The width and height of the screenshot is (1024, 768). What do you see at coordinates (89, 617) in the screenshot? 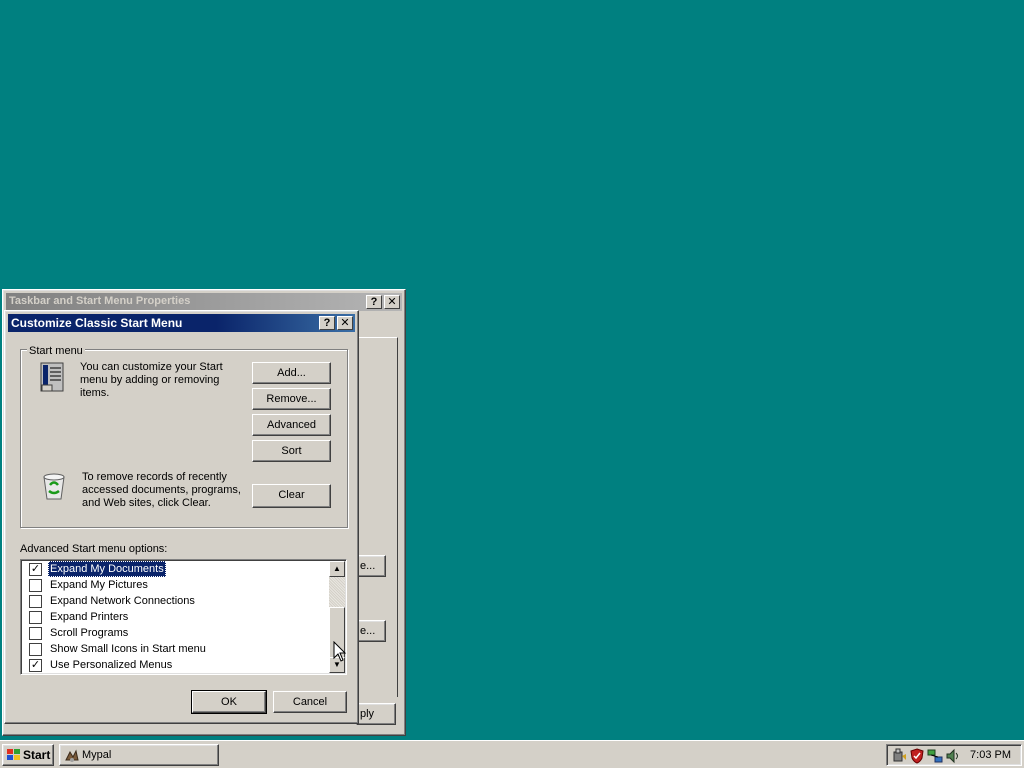
I see `option-label: Expand Printers` at bounding box center [89, 617].